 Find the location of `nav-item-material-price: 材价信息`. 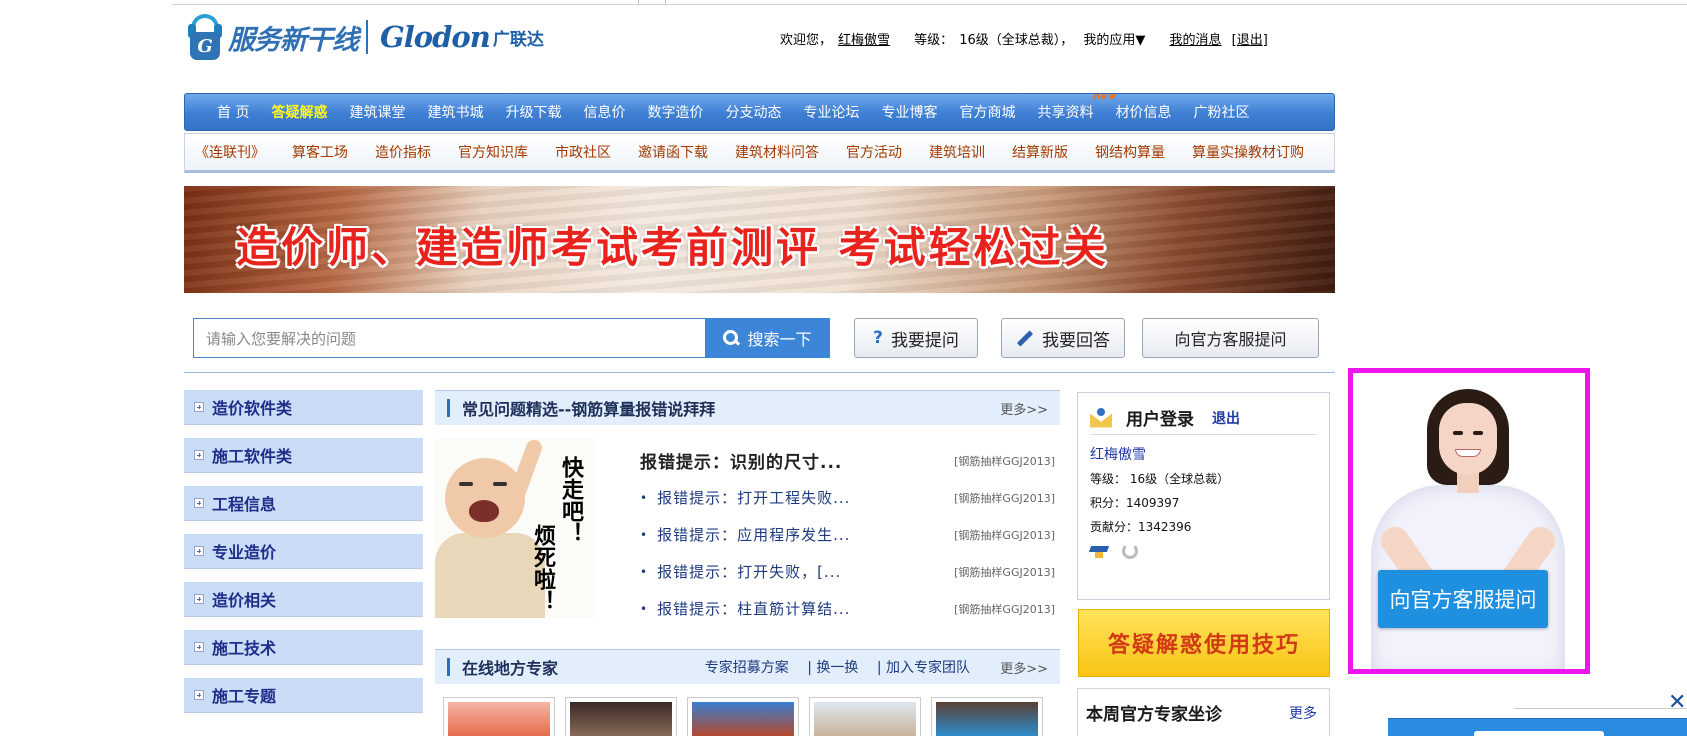

nav-item-material-price: 材价信息 is located at coordinates (1143, 112).